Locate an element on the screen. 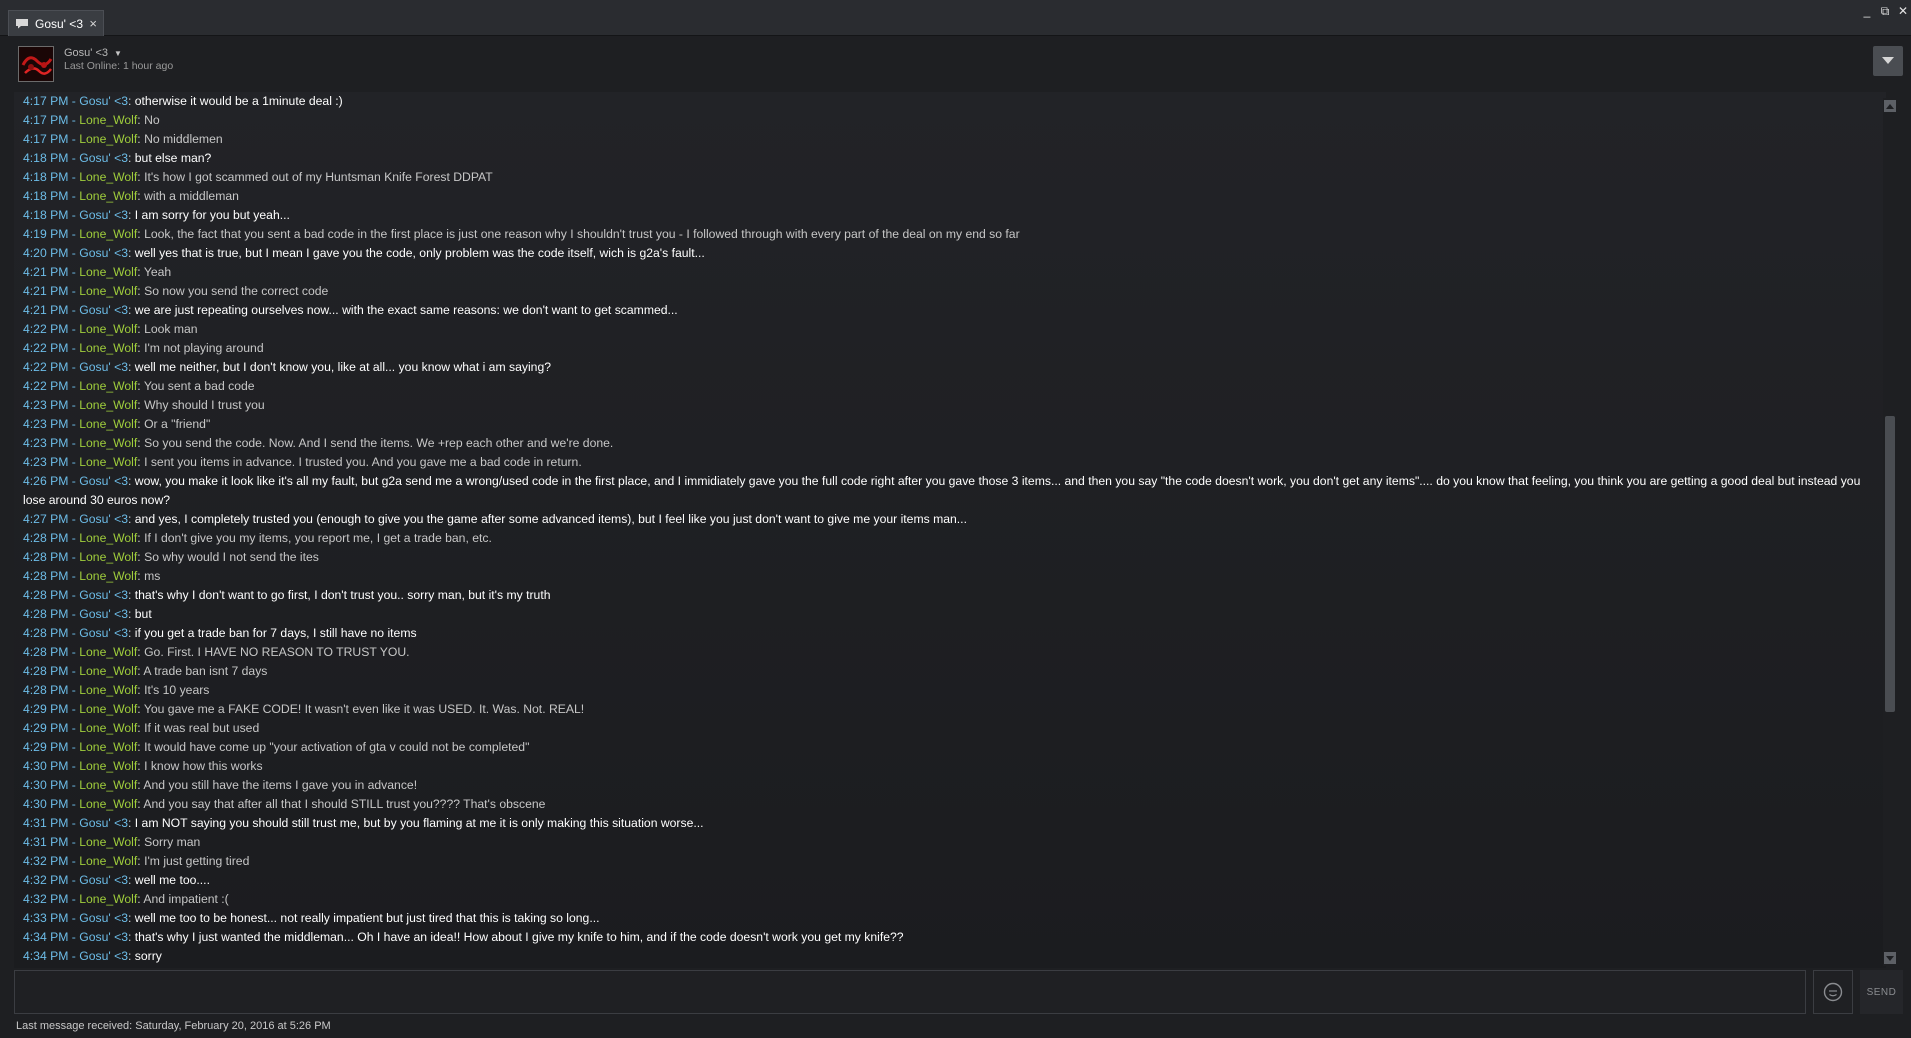 This screenshot has height=1038, width=1911. avatar is located at coordinates (36, 64).